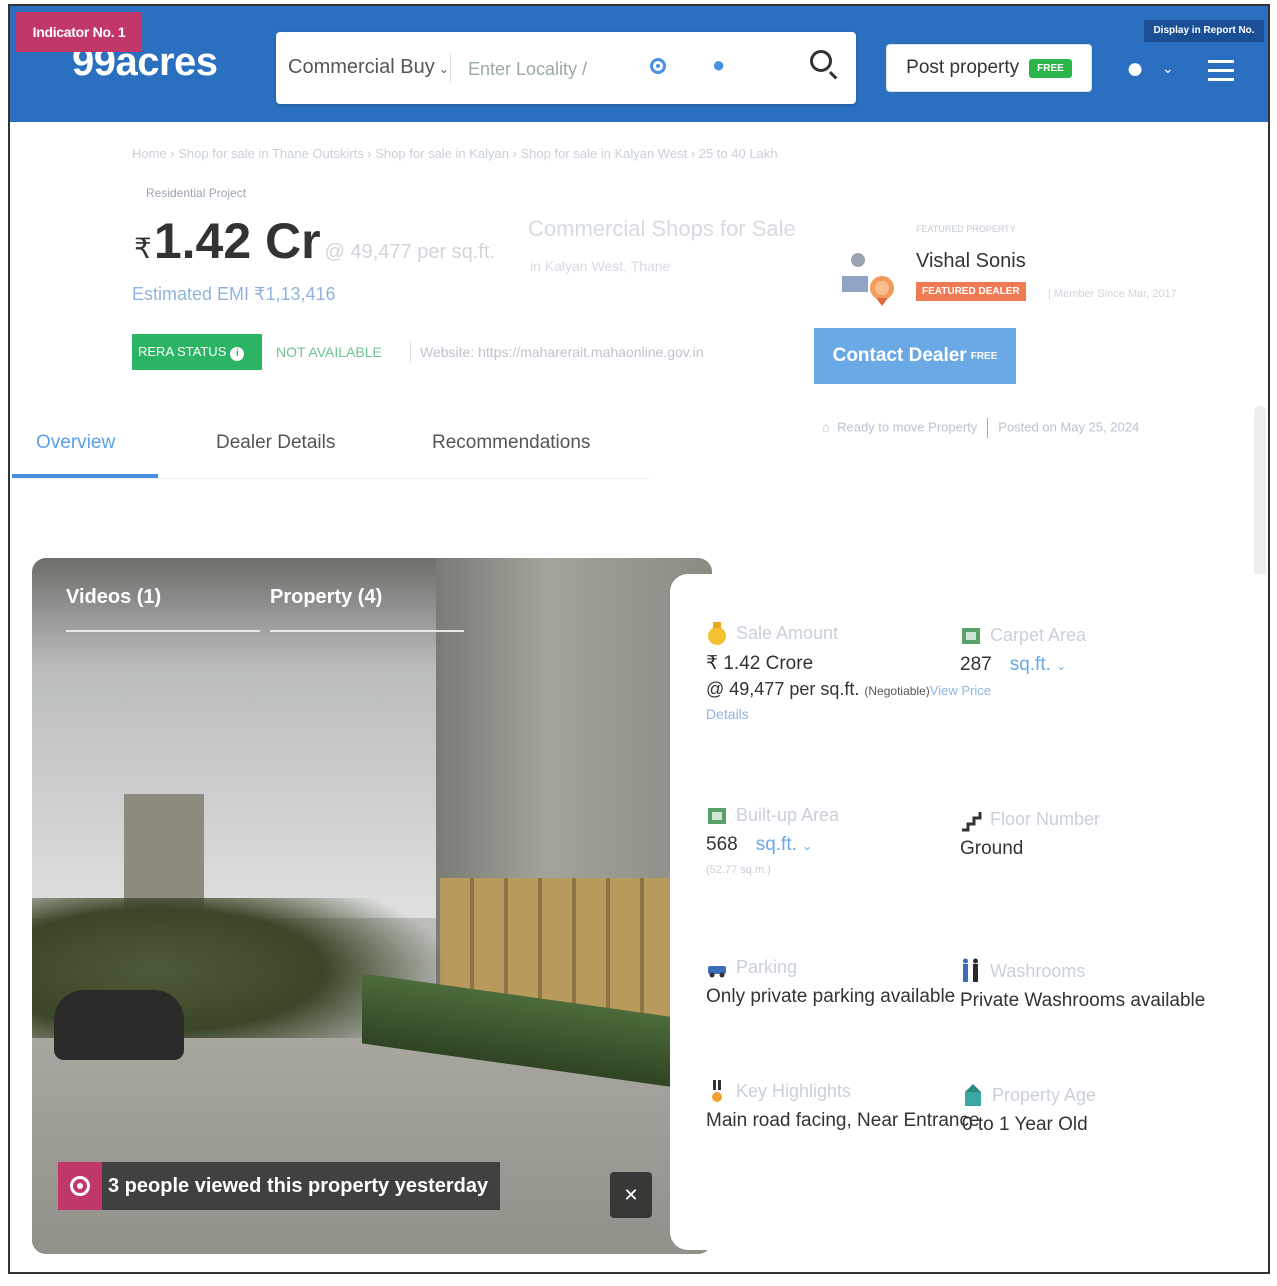 Image resolution: width=1277 pixels, height=1286 pixels. What do you see at coordinates (831, 839) in the screenshot?
I see `detail-built-up-area: Built-up Area 568 sq.ft. ⌄ (52.77 sq.m.)` at bounding box center [831, 839].